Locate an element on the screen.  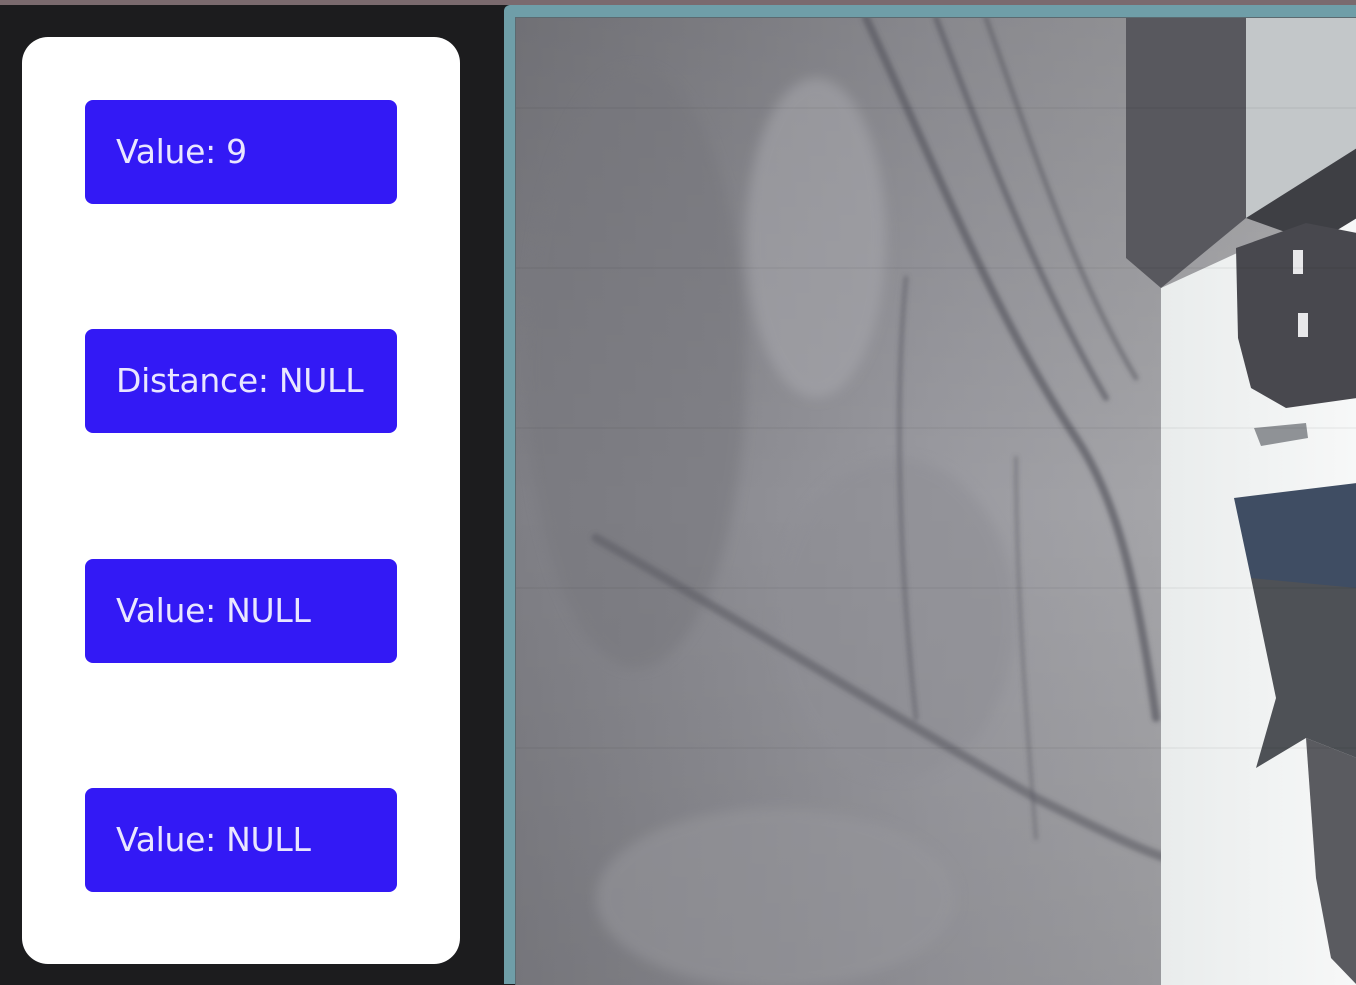
value-readout-3: Value: NULL is located at coordinates (241, 840).